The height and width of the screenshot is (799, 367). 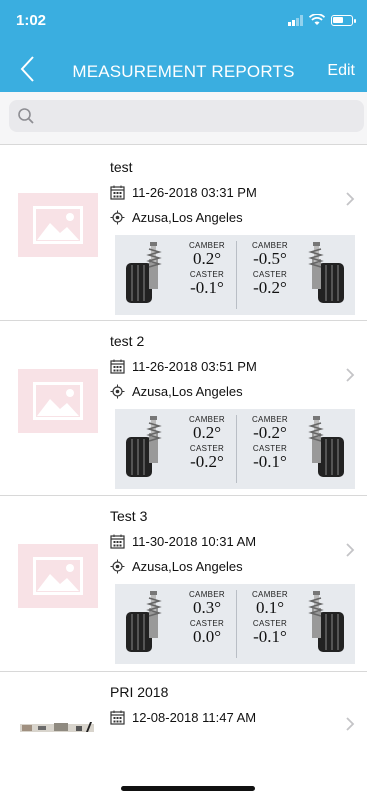 I want to click on right-values: CAMBER -0.2° CASTER -0.1°, so click(x=270, y=449).